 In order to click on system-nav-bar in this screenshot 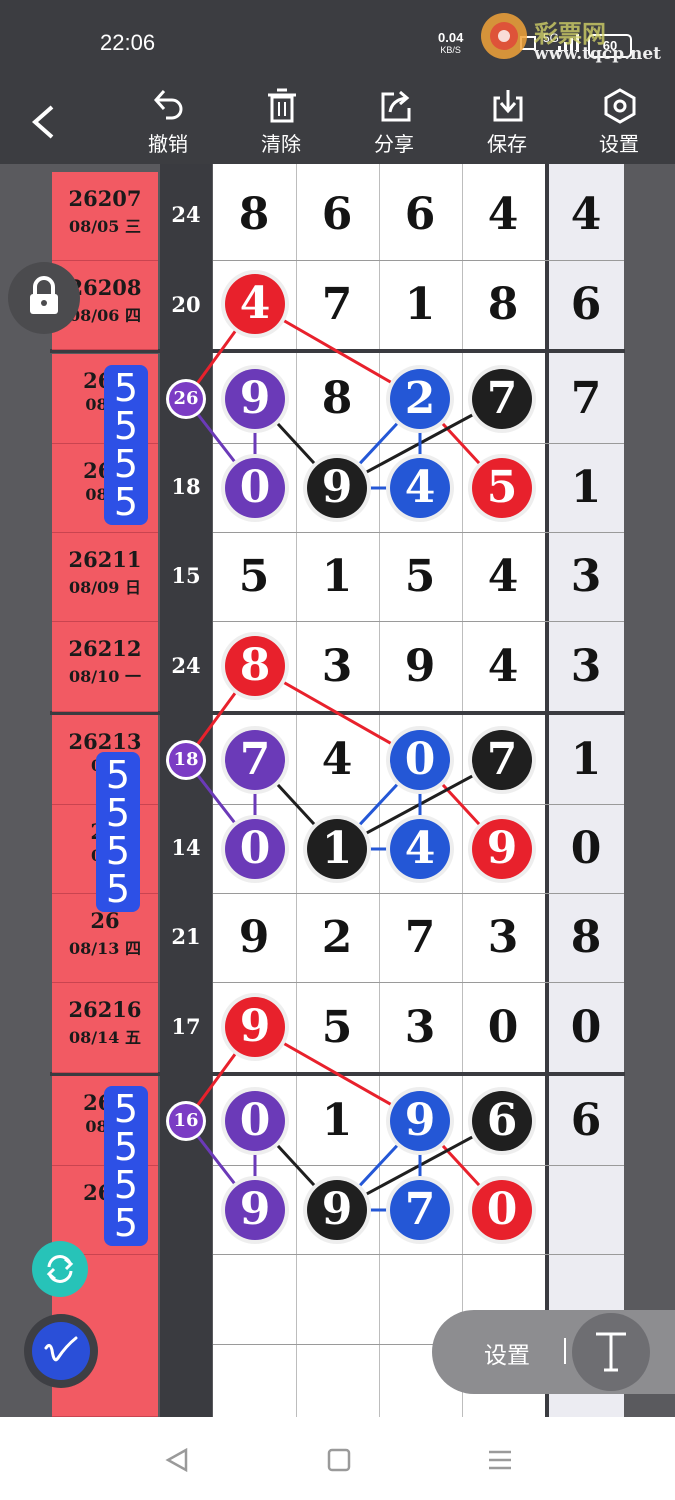, I will do `click(337, 1458)`.